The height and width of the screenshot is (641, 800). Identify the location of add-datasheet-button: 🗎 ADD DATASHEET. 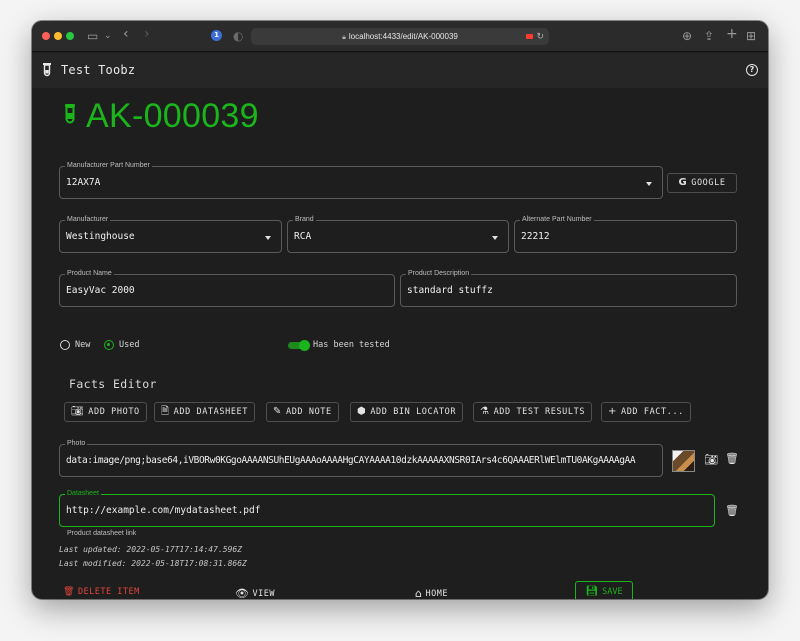
(204, 412).